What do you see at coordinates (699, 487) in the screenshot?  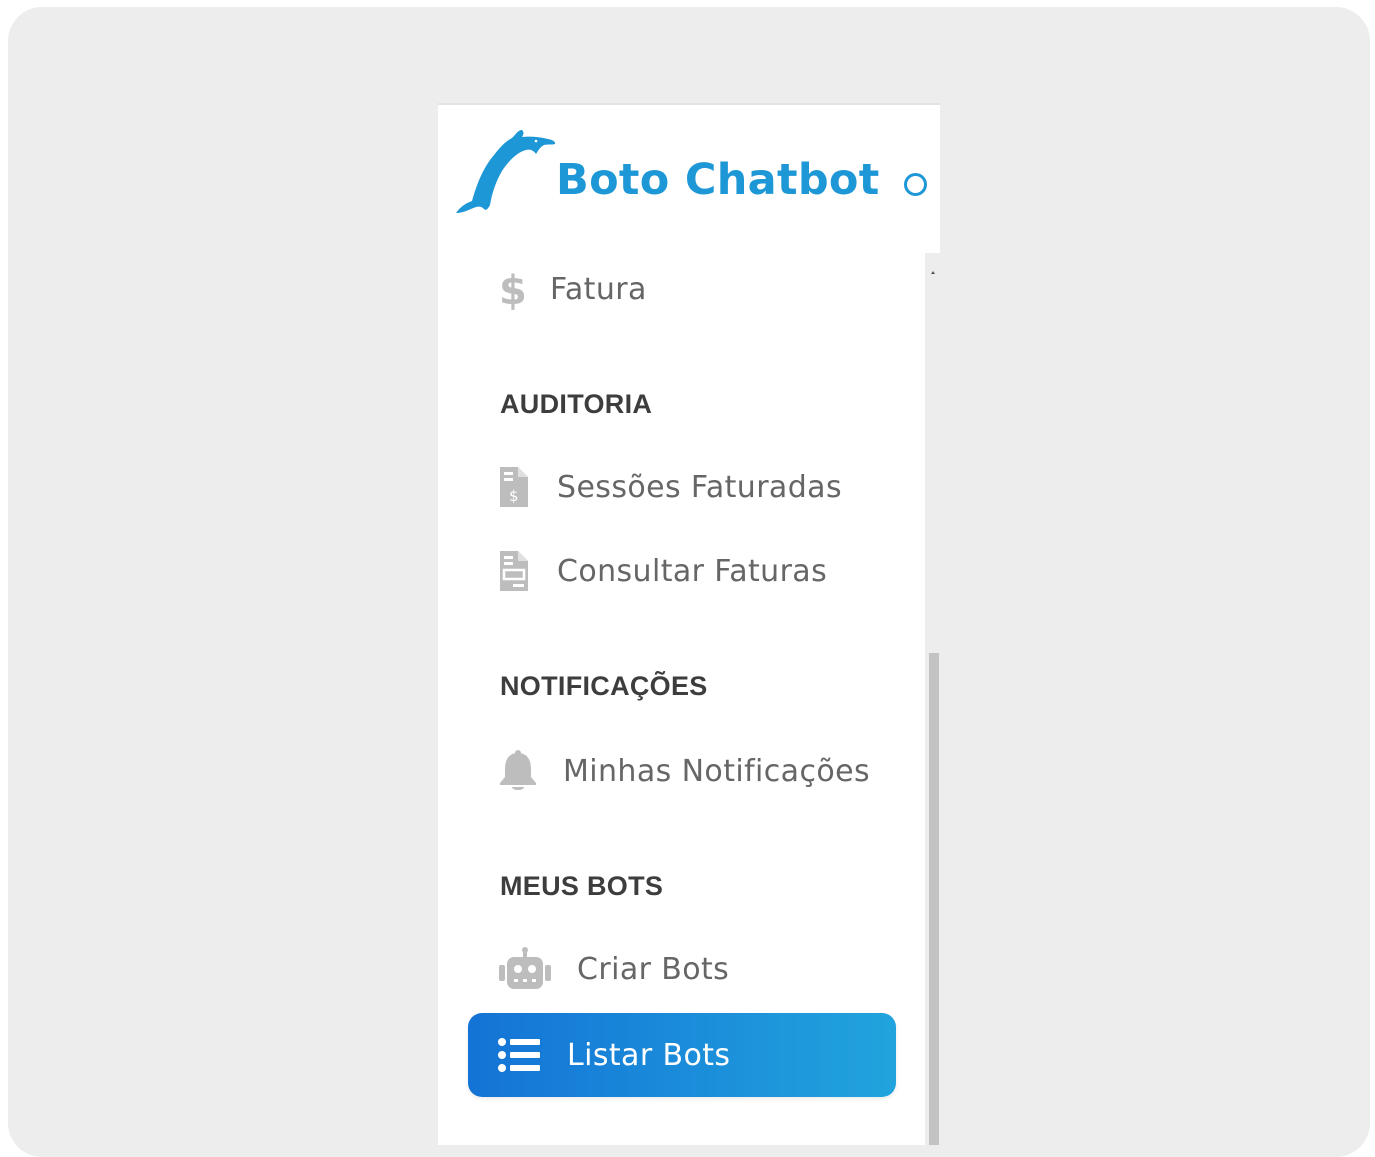 I see `menu-item-sessoes-faturadas-label: Sessões Faturadas` at bounding box center [699, 487].